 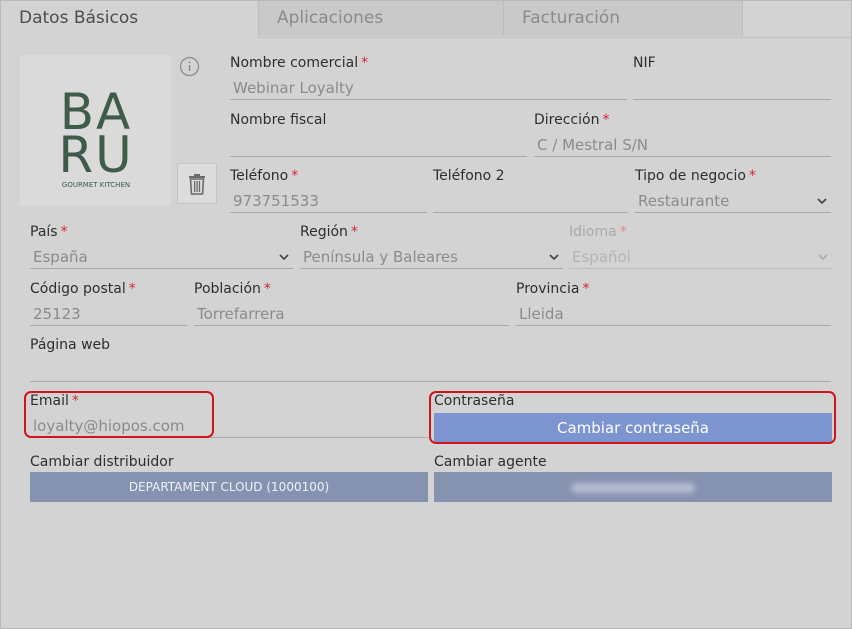 I want to click on nif-input, so click(x=732, y=88).